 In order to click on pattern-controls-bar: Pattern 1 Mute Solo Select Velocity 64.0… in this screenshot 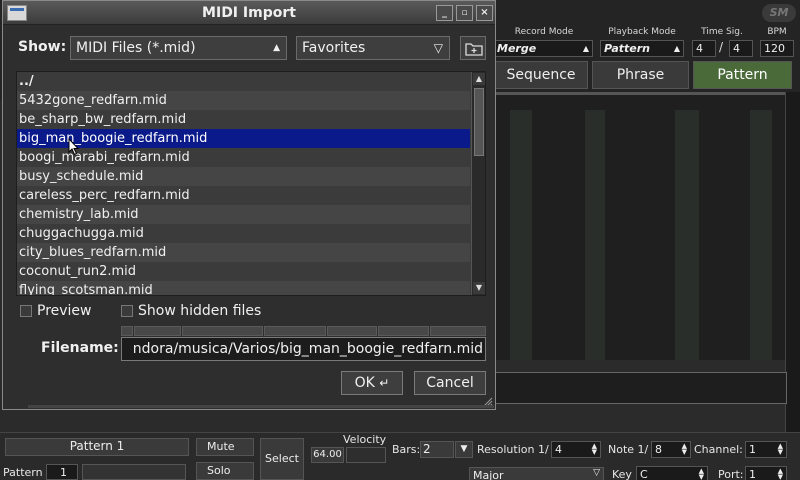, I will do `click(400, 456)`.